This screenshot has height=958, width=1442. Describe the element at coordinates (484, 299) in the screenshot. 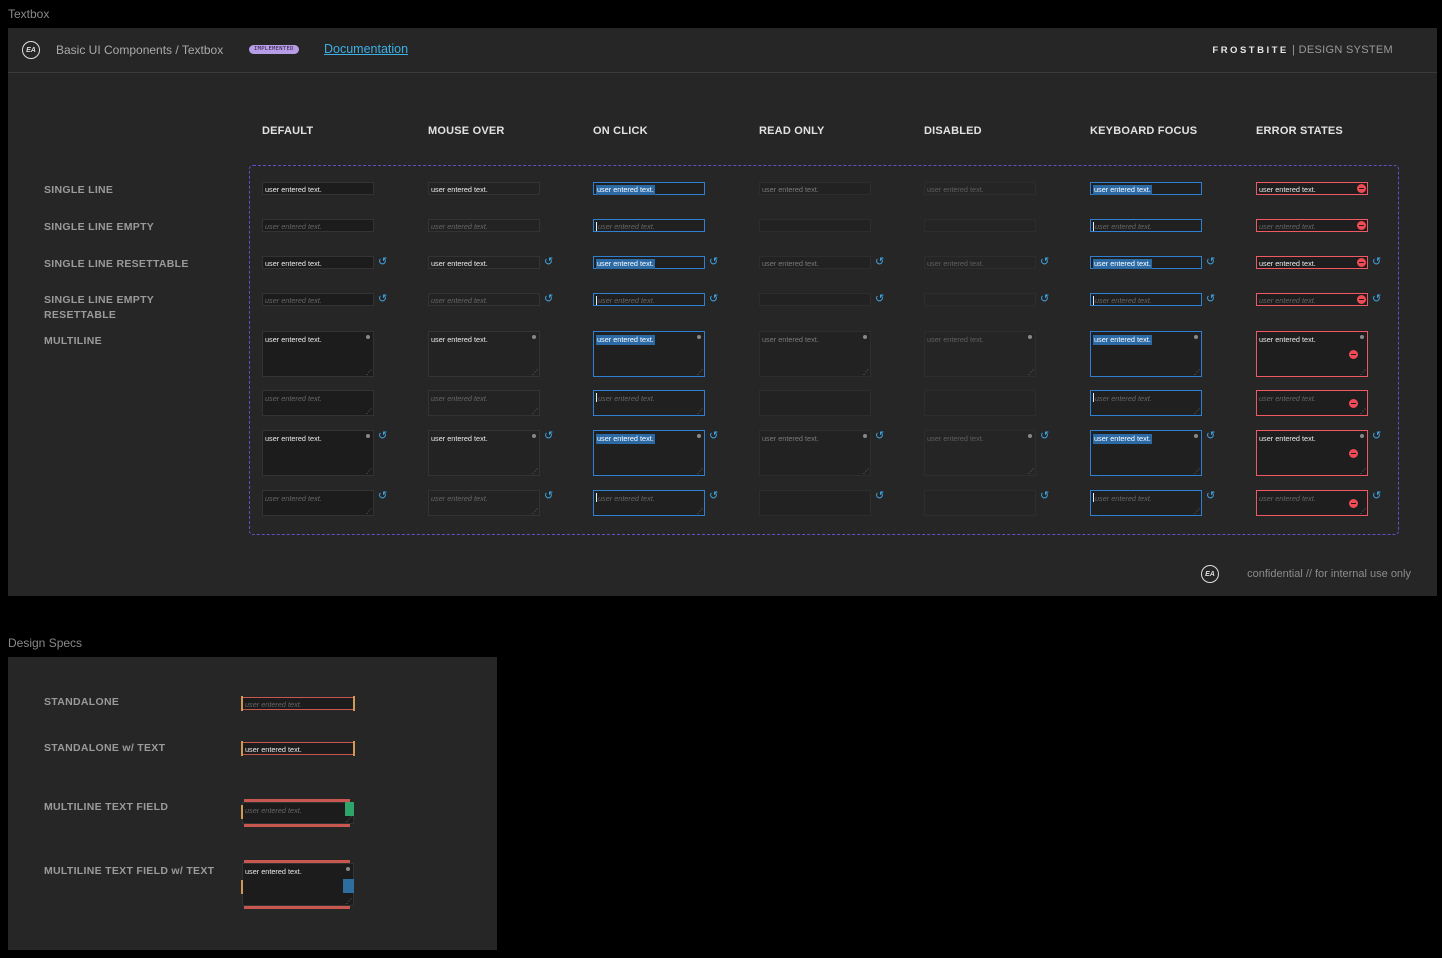

I see `textbox-hov-row4: user entered text.` at that location.